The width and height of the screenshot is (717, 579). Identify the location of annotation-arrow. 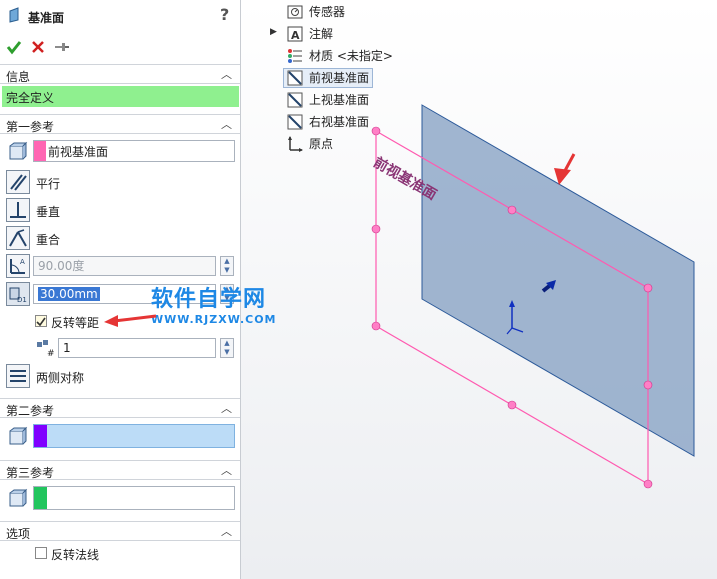
(130, 320).